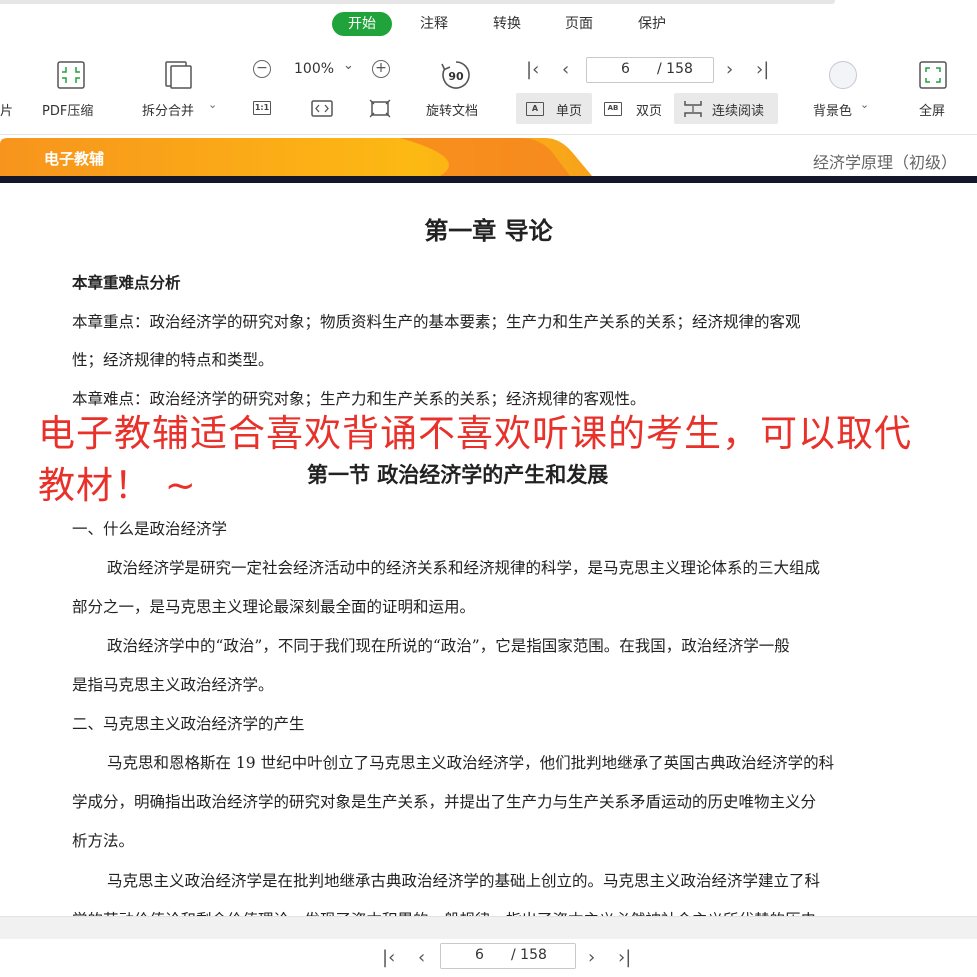  I want to click on window-scrollbar, so click(417, 2).